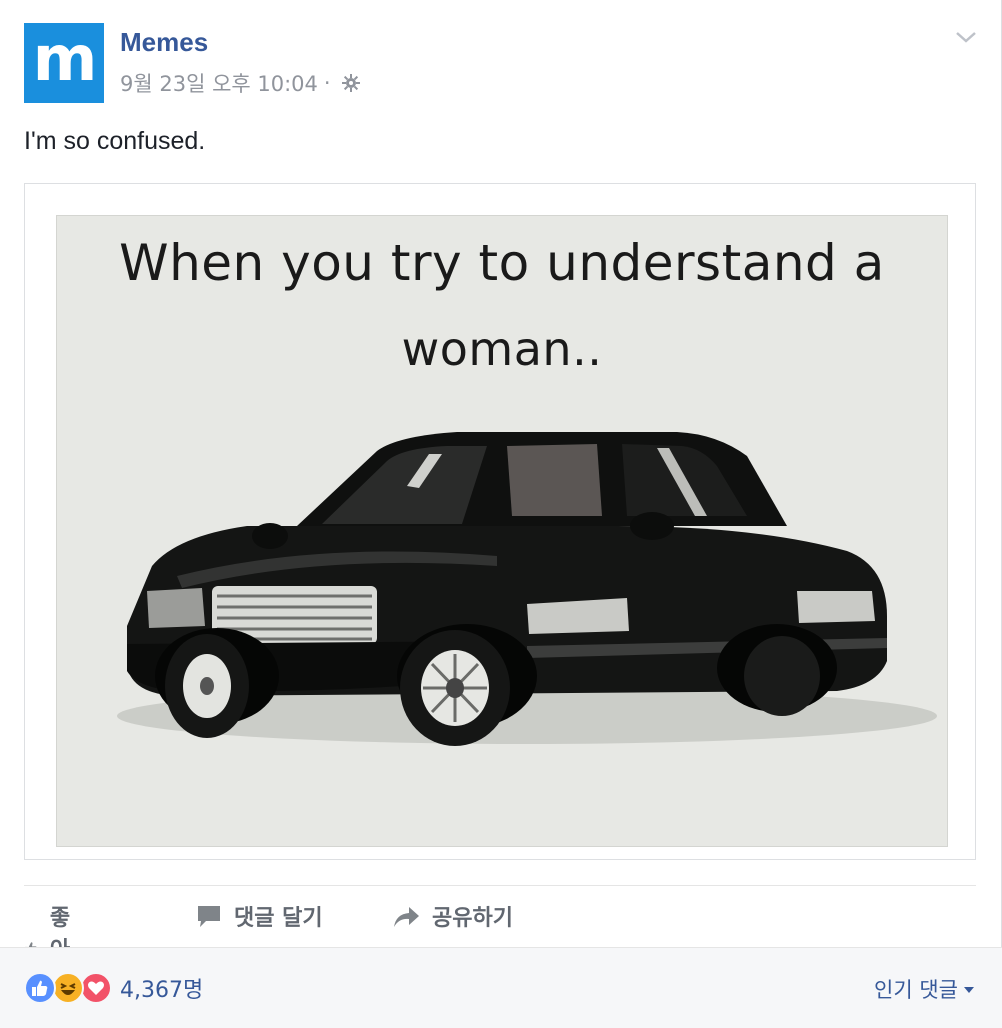 Image resolution: width=1002 pixels, height=1028 pixels. What do you see at coordinates (209, 916) in the screenshot?
I see `comment-icon` at bounding box center [209, 916].